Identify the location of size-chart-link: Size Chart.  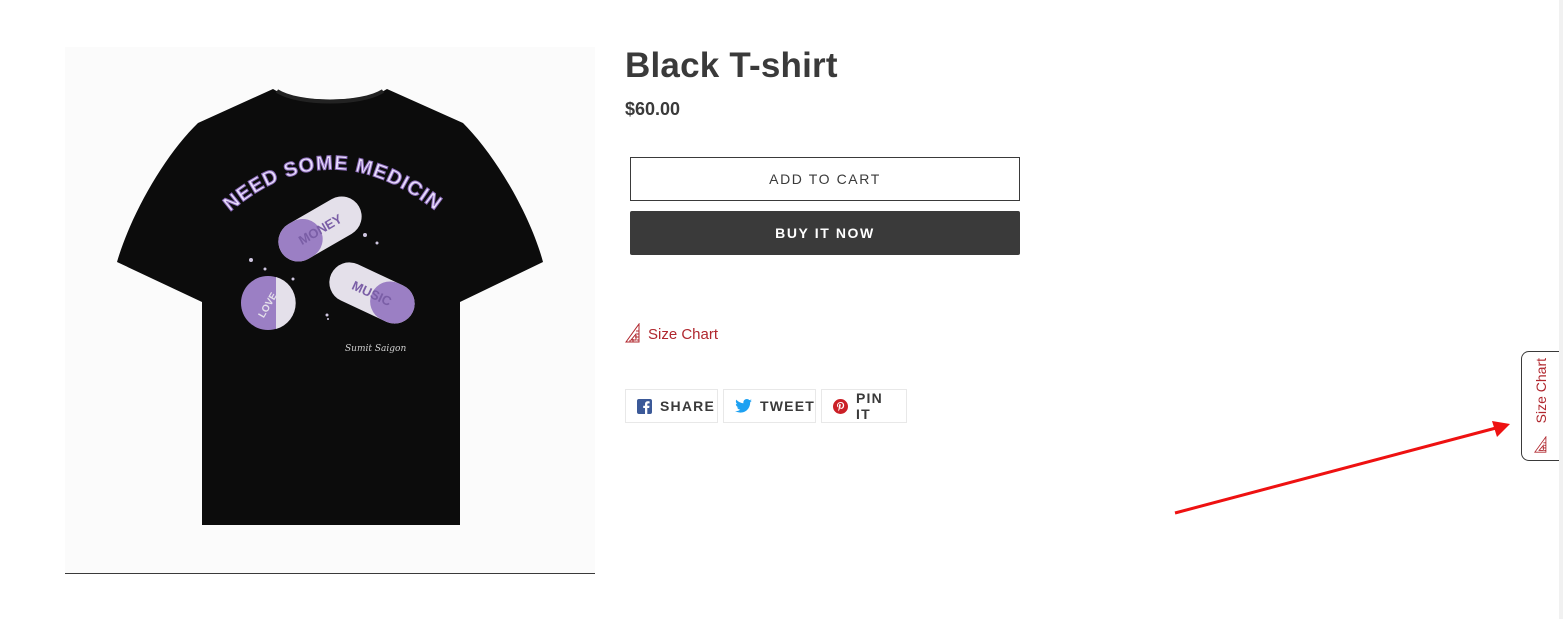
(671, 333).